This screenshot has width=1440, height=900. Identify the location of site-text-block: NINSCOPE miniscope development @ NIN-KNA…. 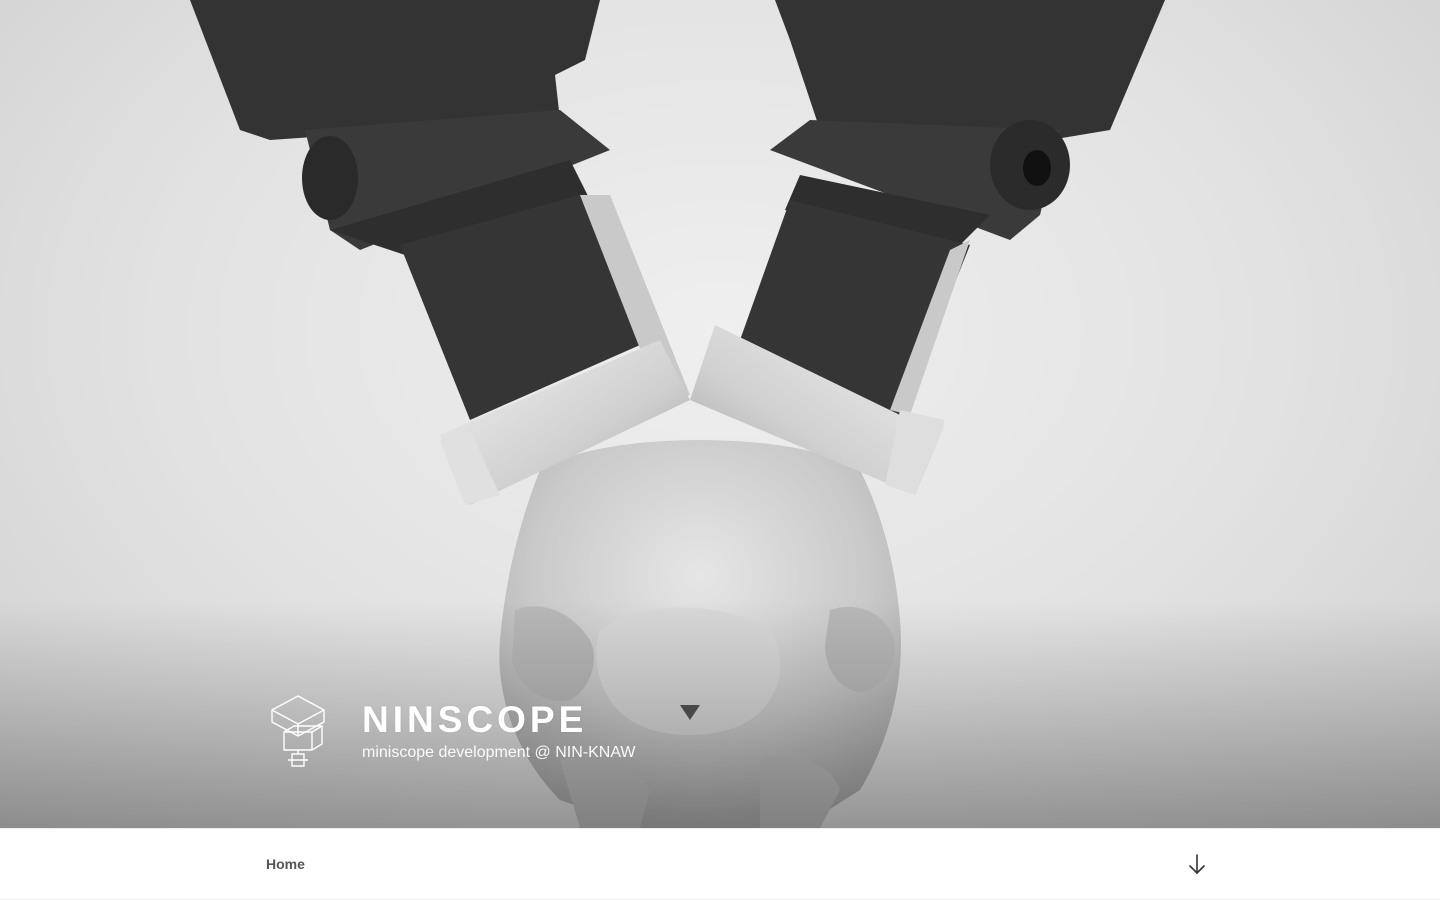
(499, 731).